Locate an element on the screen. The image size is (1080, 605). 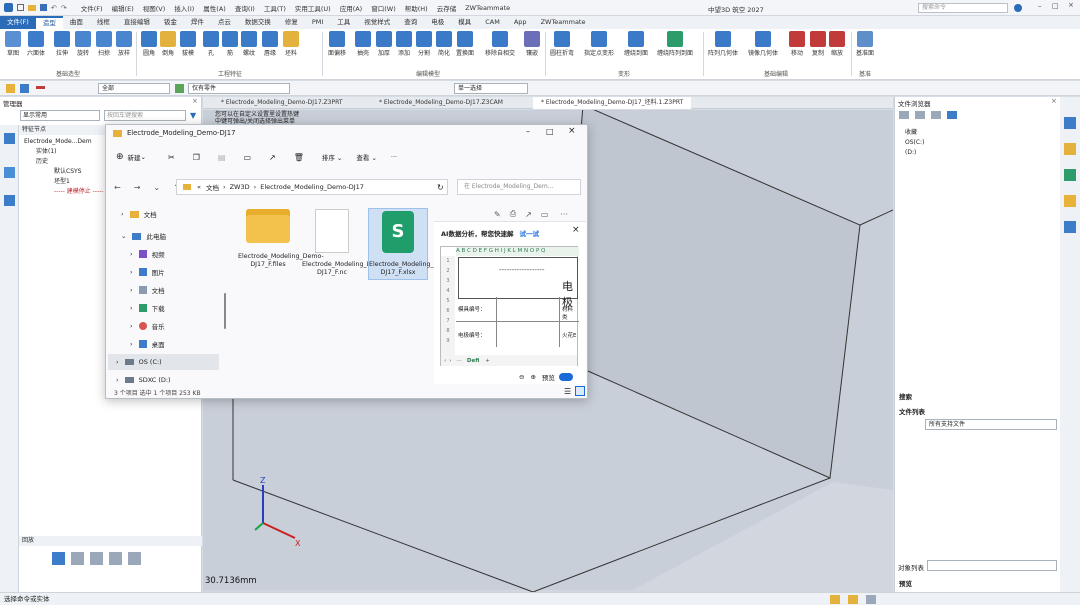
nav-scrollbar is located at coordinates (225, 311).